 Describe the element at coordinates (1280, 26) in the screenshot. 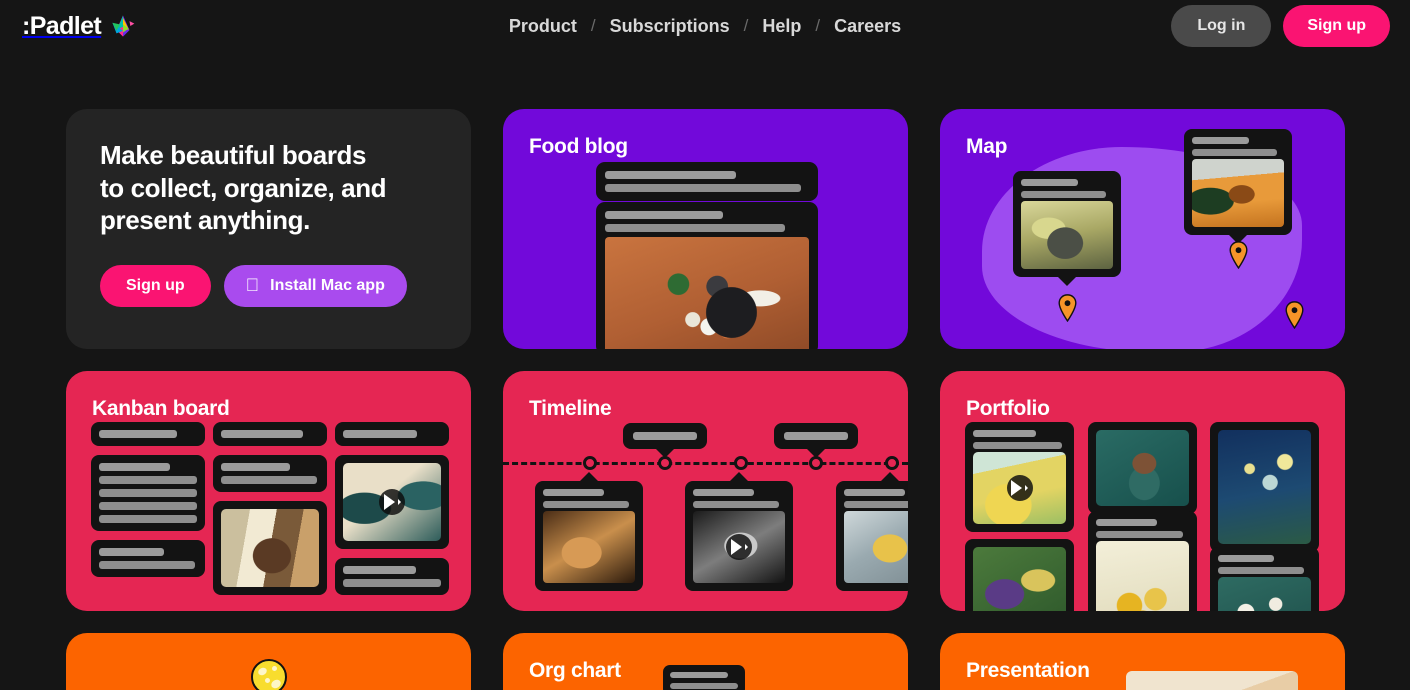

I see `auth-actions: Log in Sign up` at that location.